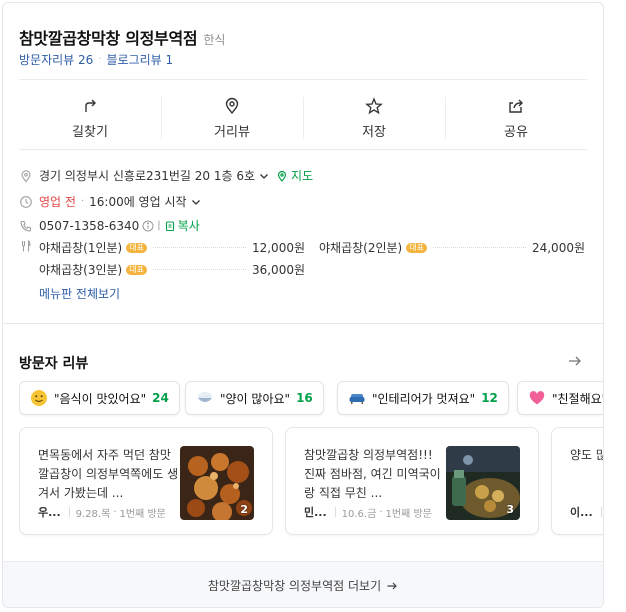 The image size is (626, 612). Describe the element at coordinates (304, 398) in the screenshot. I see `keyword-count: 16` at that location.